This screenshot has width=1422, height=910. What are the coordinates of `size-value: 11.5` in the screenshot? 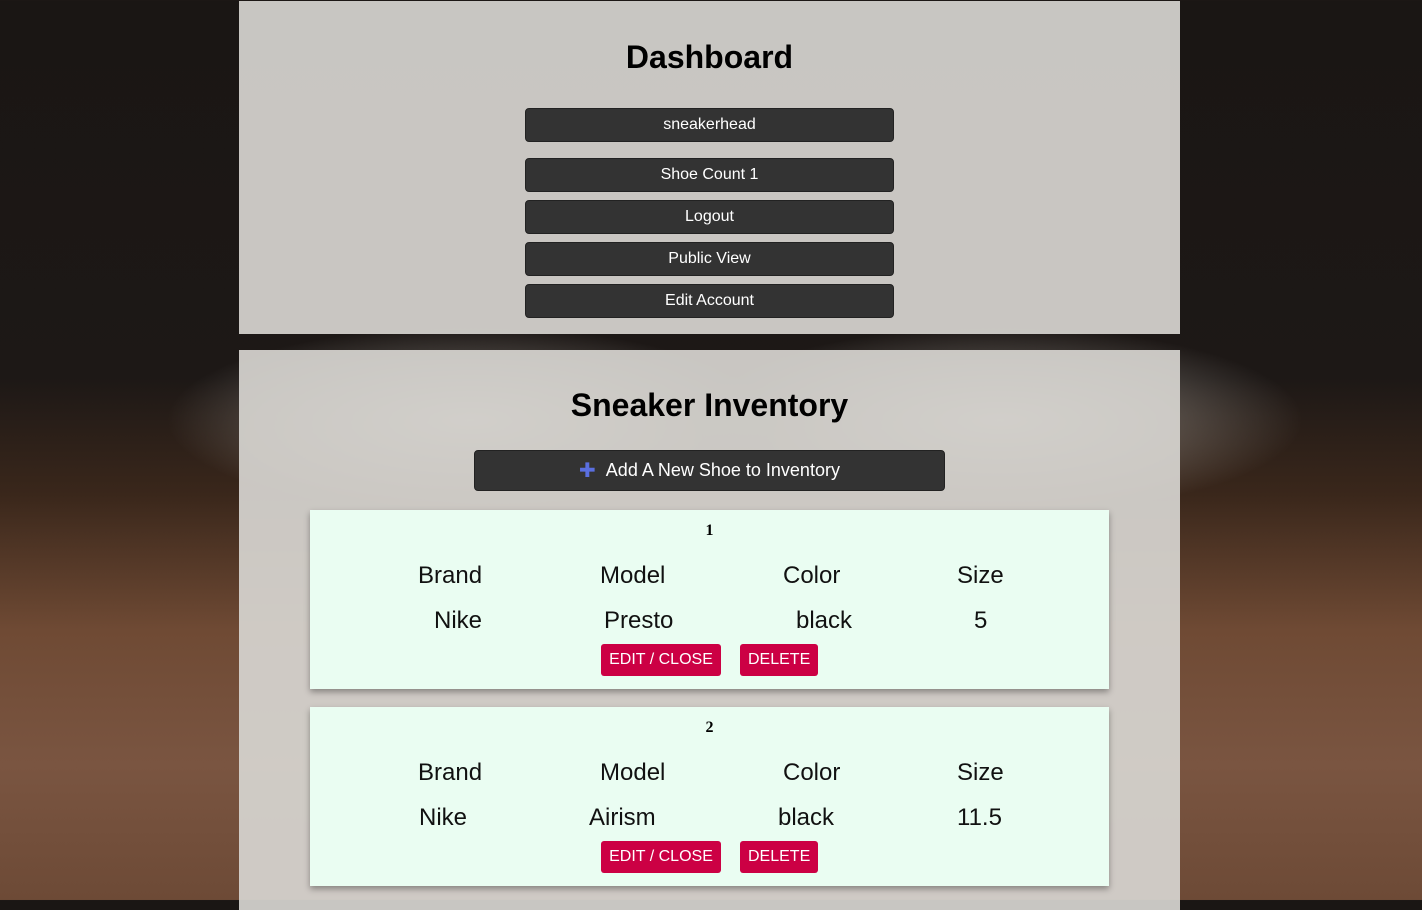 It's located at (979, 817).